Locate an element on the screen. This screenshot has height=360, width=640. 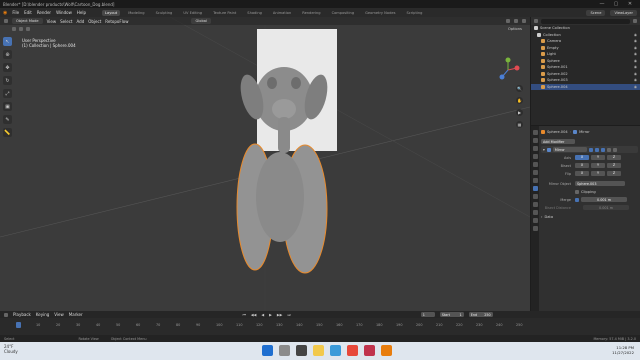
blender-app-icon is located at coordinates (386, 350).